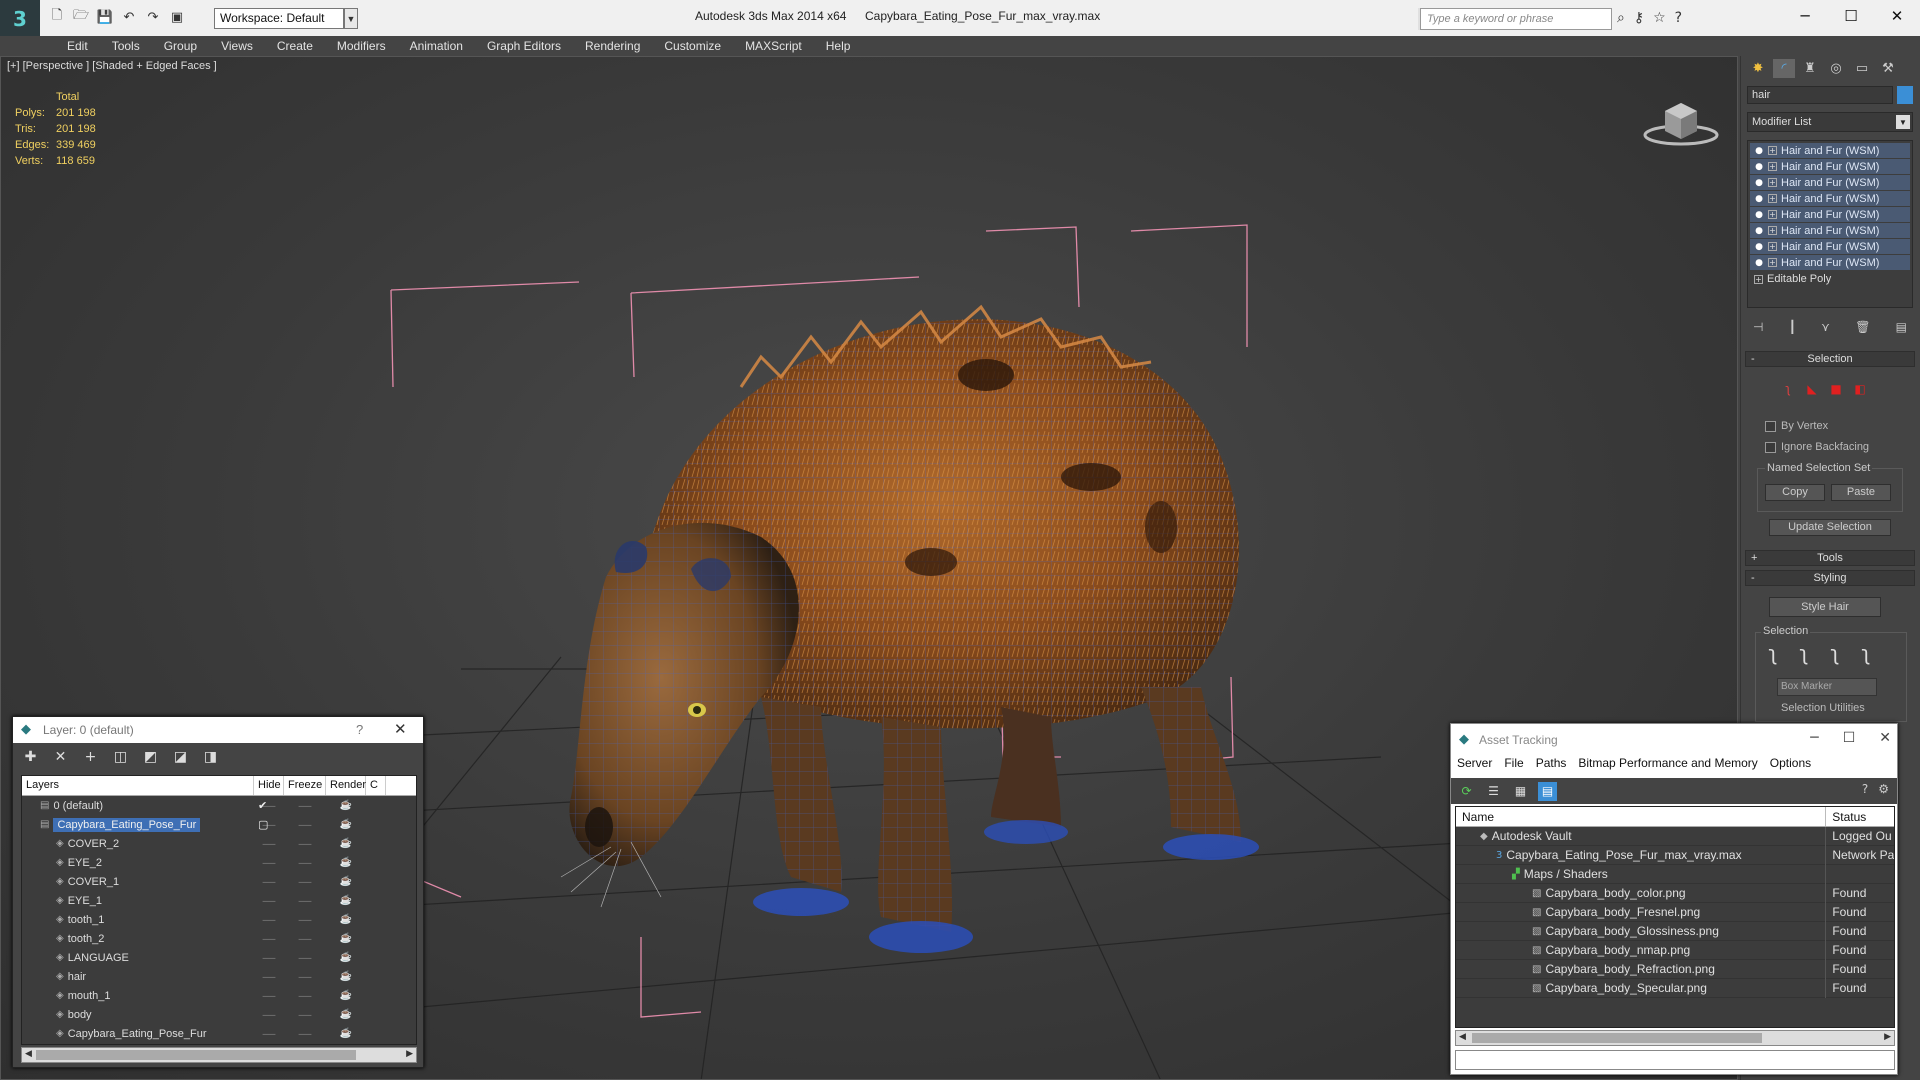 The width and height of the screenshot is (1920, 1080). What do you see at coordinates (57, 17) in the screenshot?
I see `new-file-icon: 🗋` at bounding box center [57, 17].